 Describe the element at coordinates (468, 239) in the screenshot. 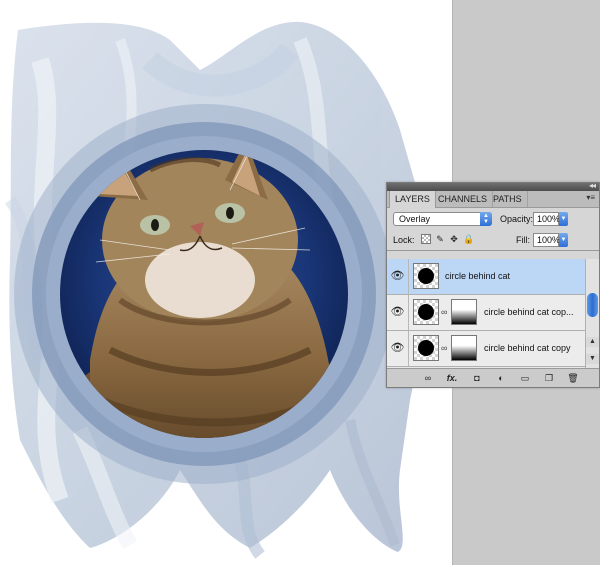

I see `lock-all-icon: 🔒` at that location.